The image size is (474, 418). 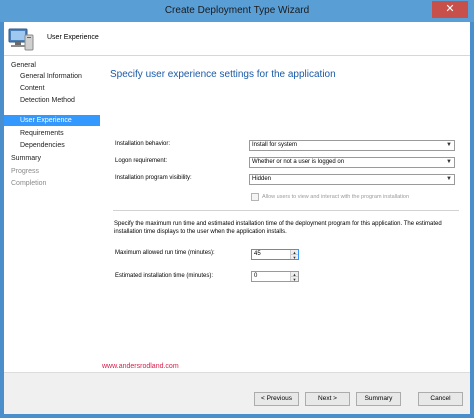 What do you see at coordinates (165, 253) in the screenshot?
I see `max-run-time-label: Maximum allowed run time (minutes):` at bounding box center [165, 253].